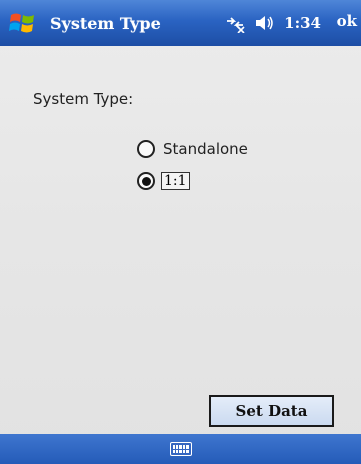  I want to click on menu-bar, so click(180, 449).